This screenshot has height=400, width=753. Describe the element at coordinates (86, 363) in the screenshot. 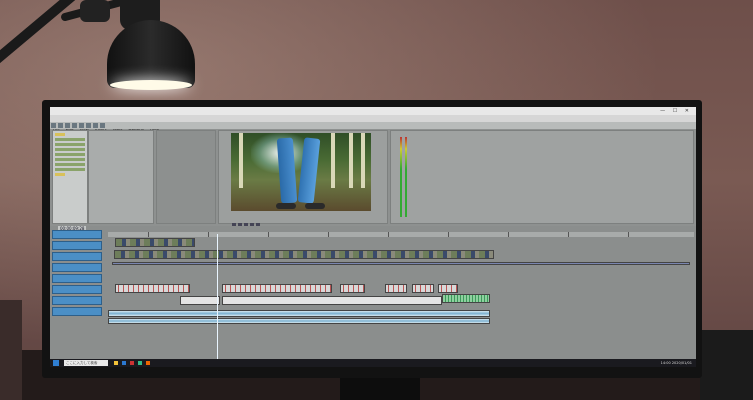

I see `taskbar-search-input: ここに入力して検索` at that location.